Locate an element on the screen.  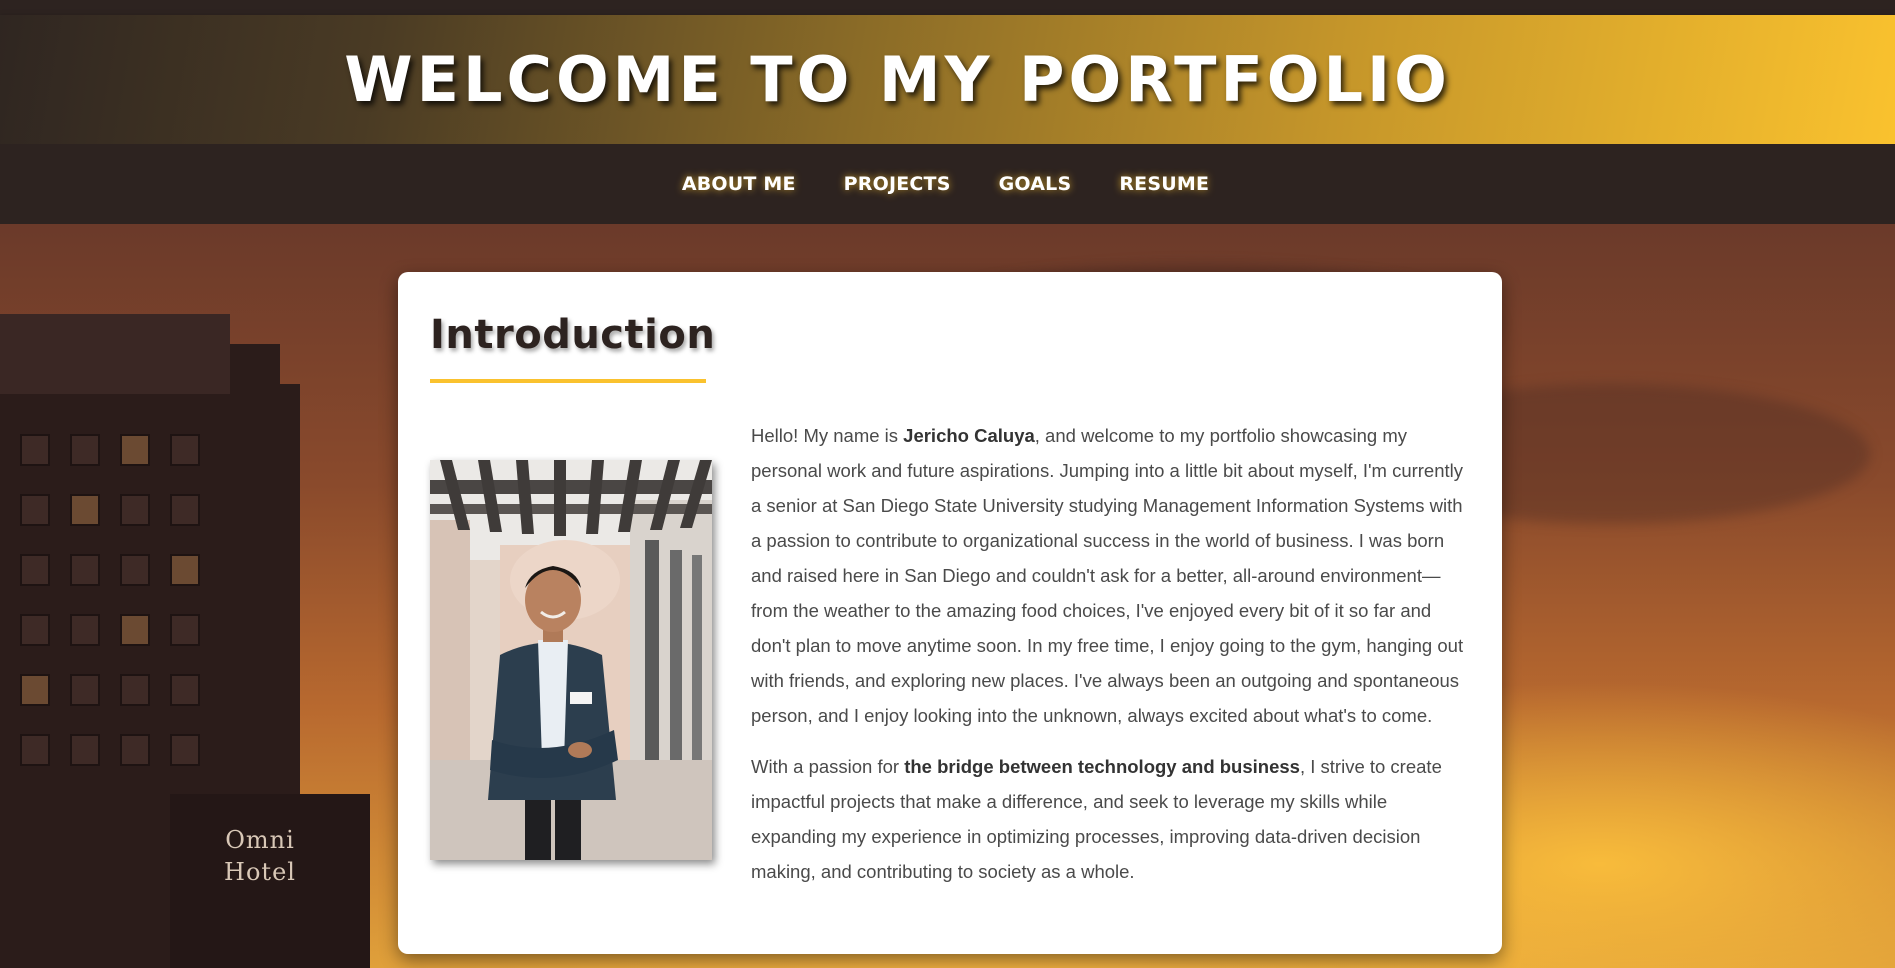
nav-link-projects: PROJECTS is located at coordinates (897, 184).